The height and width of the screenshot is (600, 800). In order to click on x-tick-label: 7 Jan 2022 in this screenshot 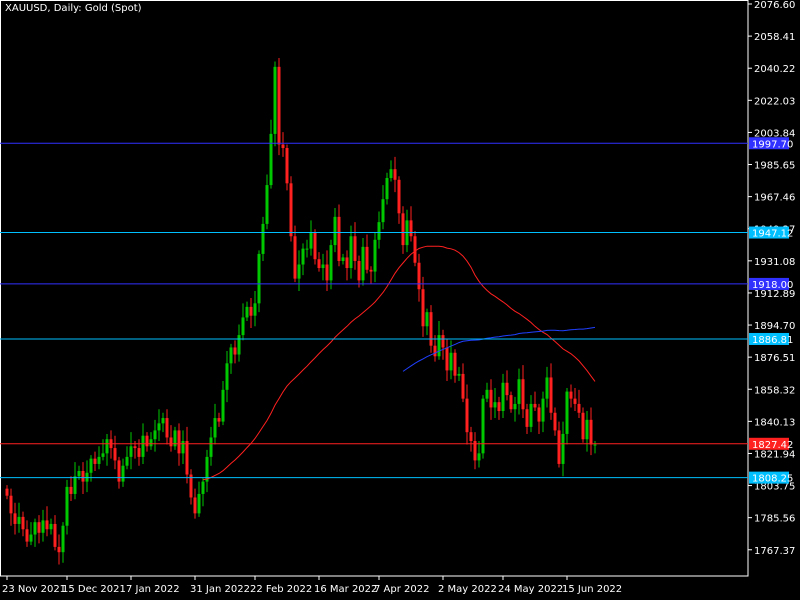, I will do `click(153, 589)`.